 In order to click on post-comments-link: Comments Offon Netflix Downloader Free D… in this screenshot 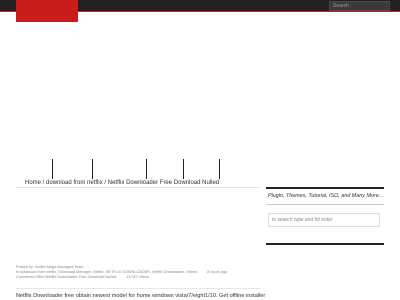, I will do `click(66, 277)`.